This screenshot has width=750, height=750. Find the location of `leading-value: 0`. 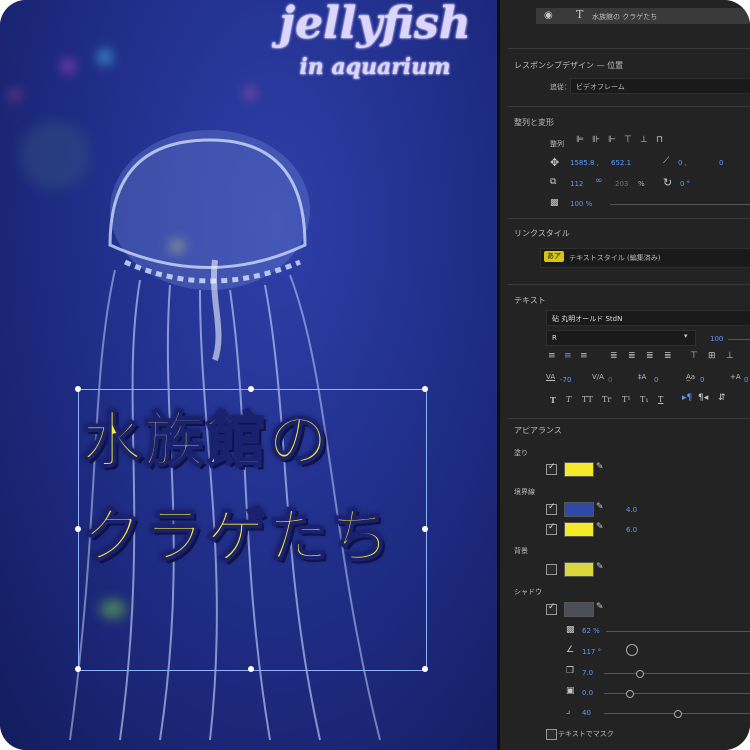

leading-value: 0 is located at coordinates (656, 380).